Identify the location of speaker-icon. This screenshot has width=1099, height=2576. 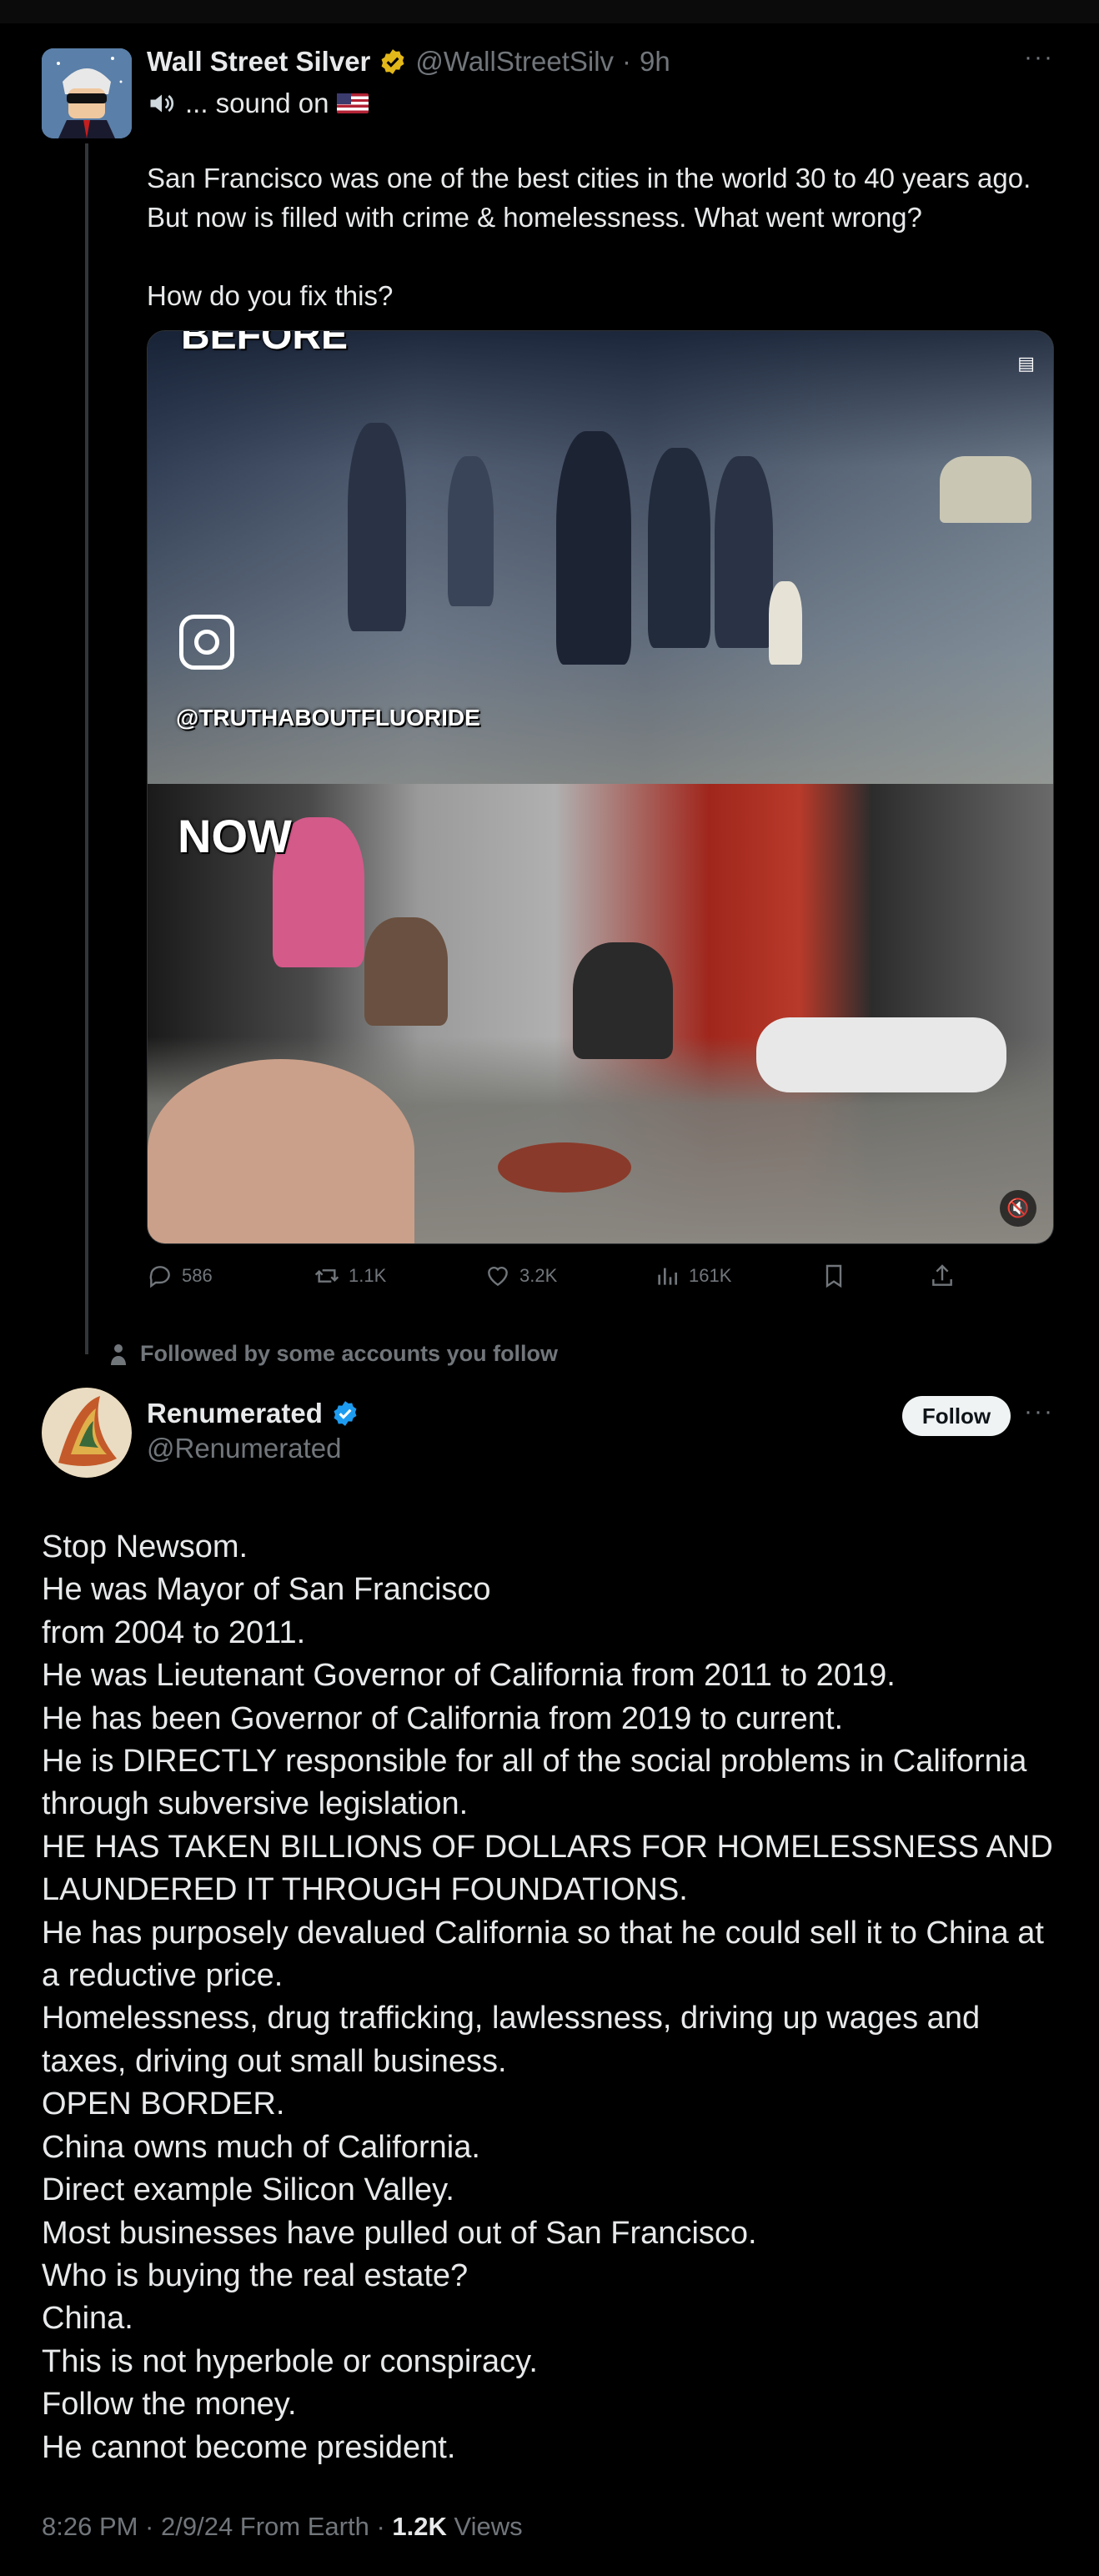
(162, 103).